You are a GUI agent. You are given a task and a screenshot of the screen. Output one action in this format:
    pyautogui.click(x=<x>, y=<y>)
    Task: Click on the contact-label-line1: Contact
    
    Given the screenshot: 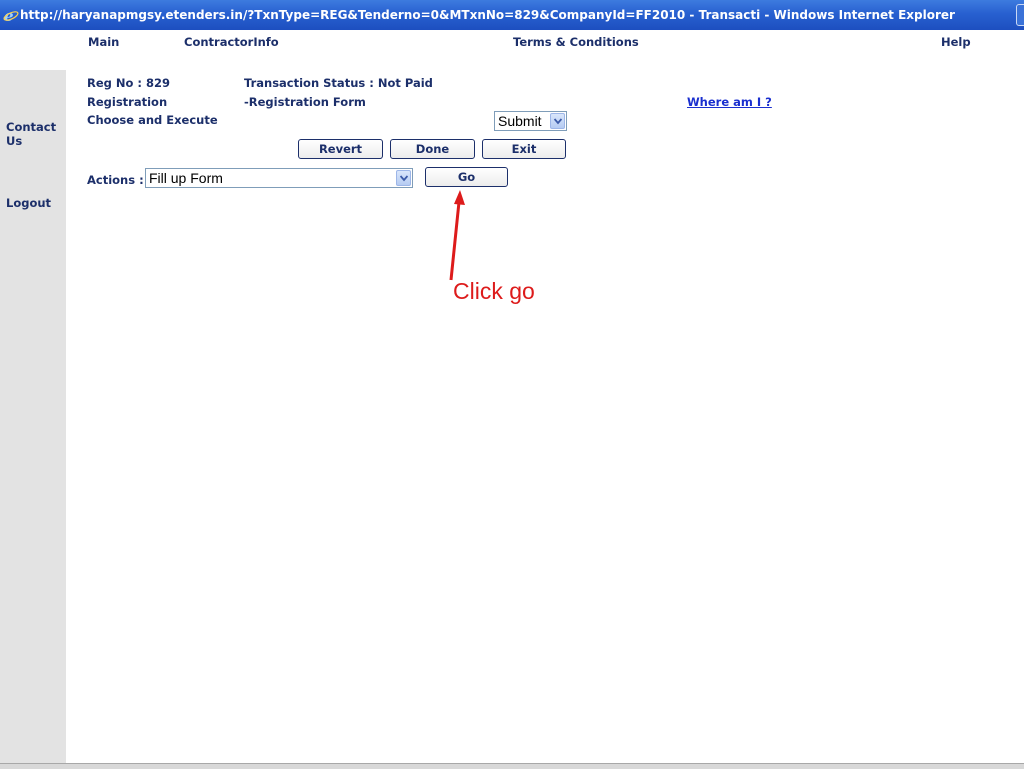 What is the action you would take?
    pyautogui.click(x=31, y=127)
    